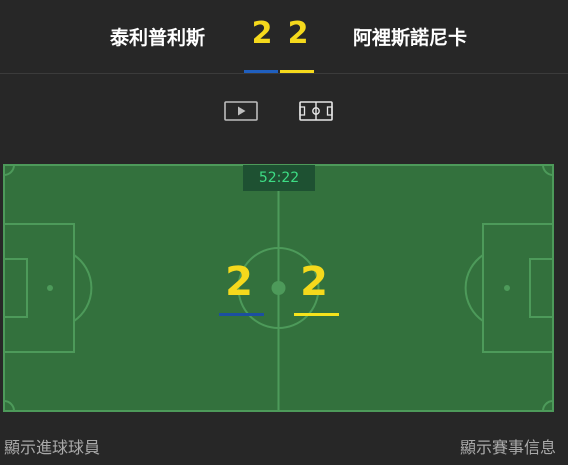  I want to click on home-score: 2, so click(262, 33).